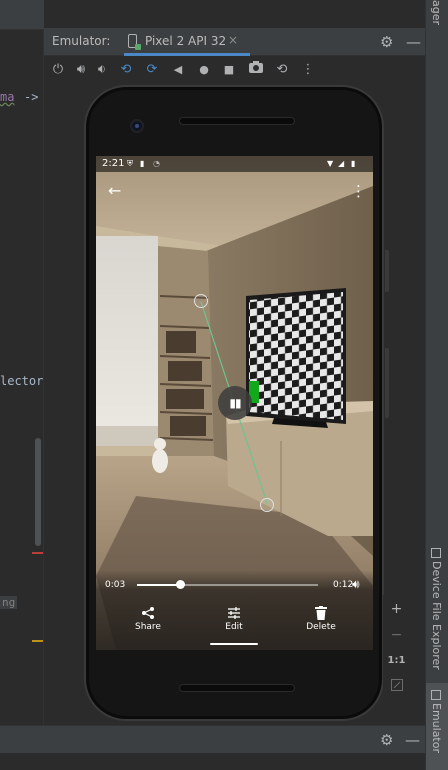  I want to click on crop-handle-top, so click(201, 301).